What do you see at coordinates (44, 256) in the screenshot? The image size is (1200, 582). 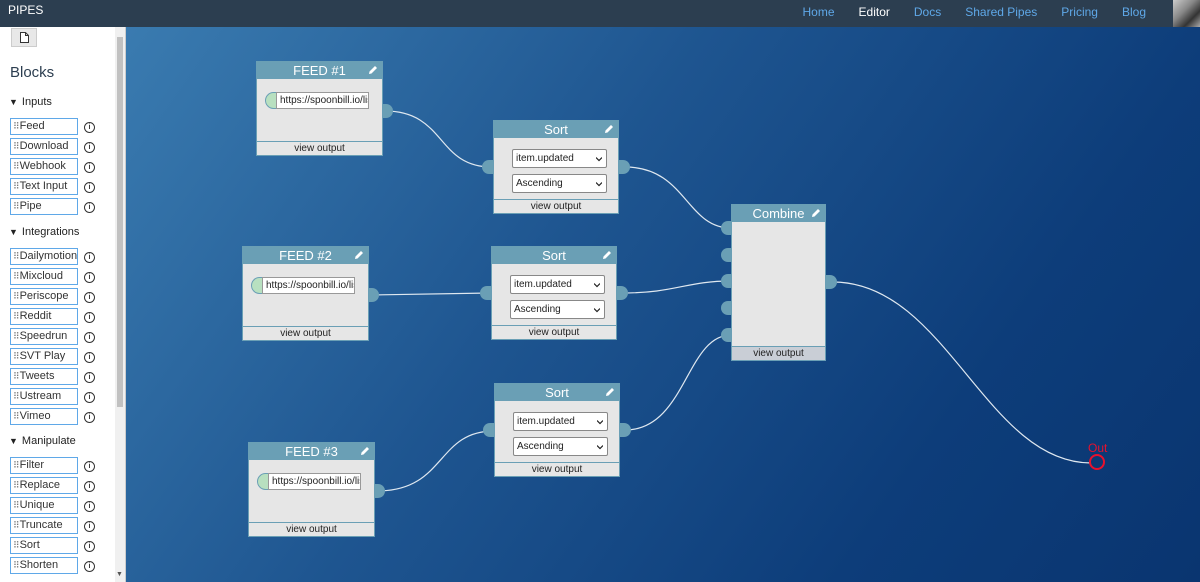 I see `block-dailymotion: ⠿Dailymotion` at bounding box center [44, 256].